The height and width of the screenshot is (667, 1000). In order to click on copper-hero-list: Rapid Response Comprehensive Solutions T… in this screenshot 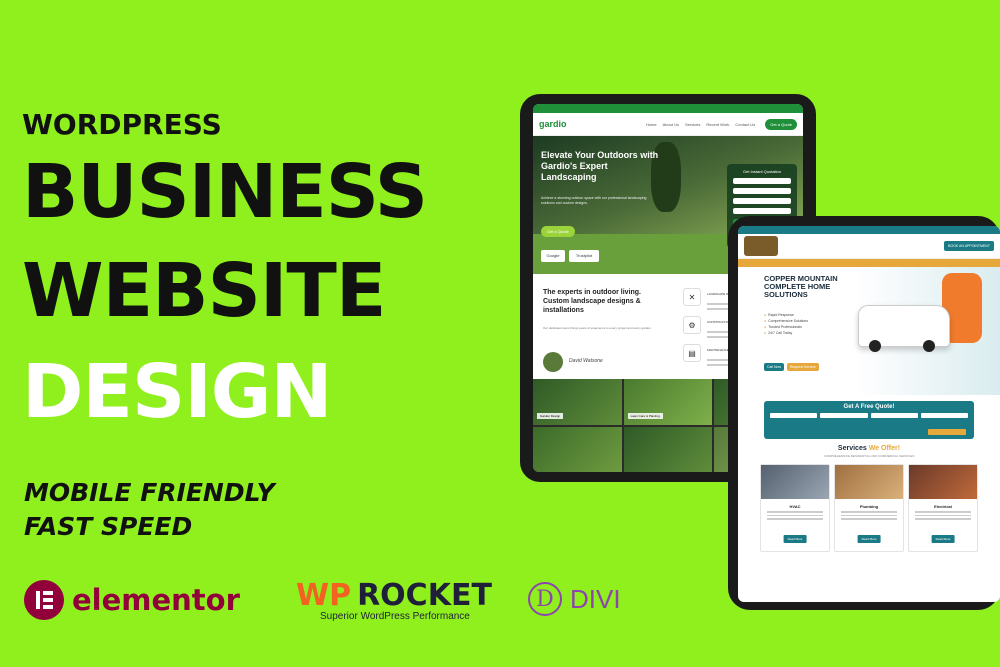, I will do `click(786, 324)`.